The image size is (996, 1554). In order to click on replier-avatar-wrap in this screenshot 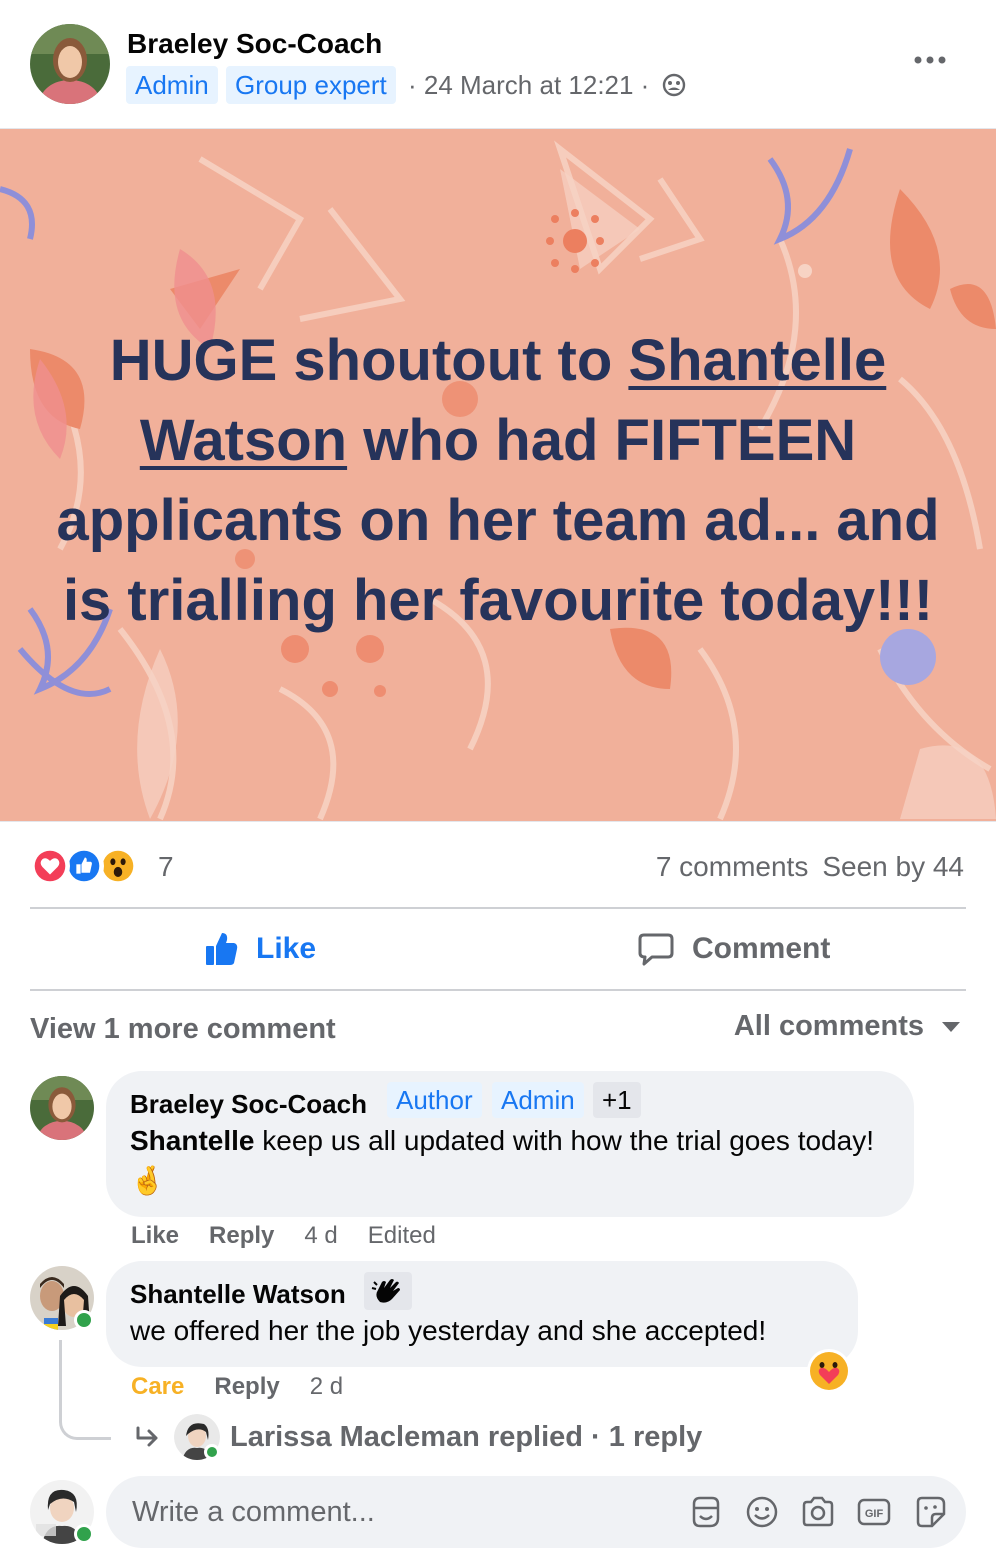, I will do `click(197, 1437)`.